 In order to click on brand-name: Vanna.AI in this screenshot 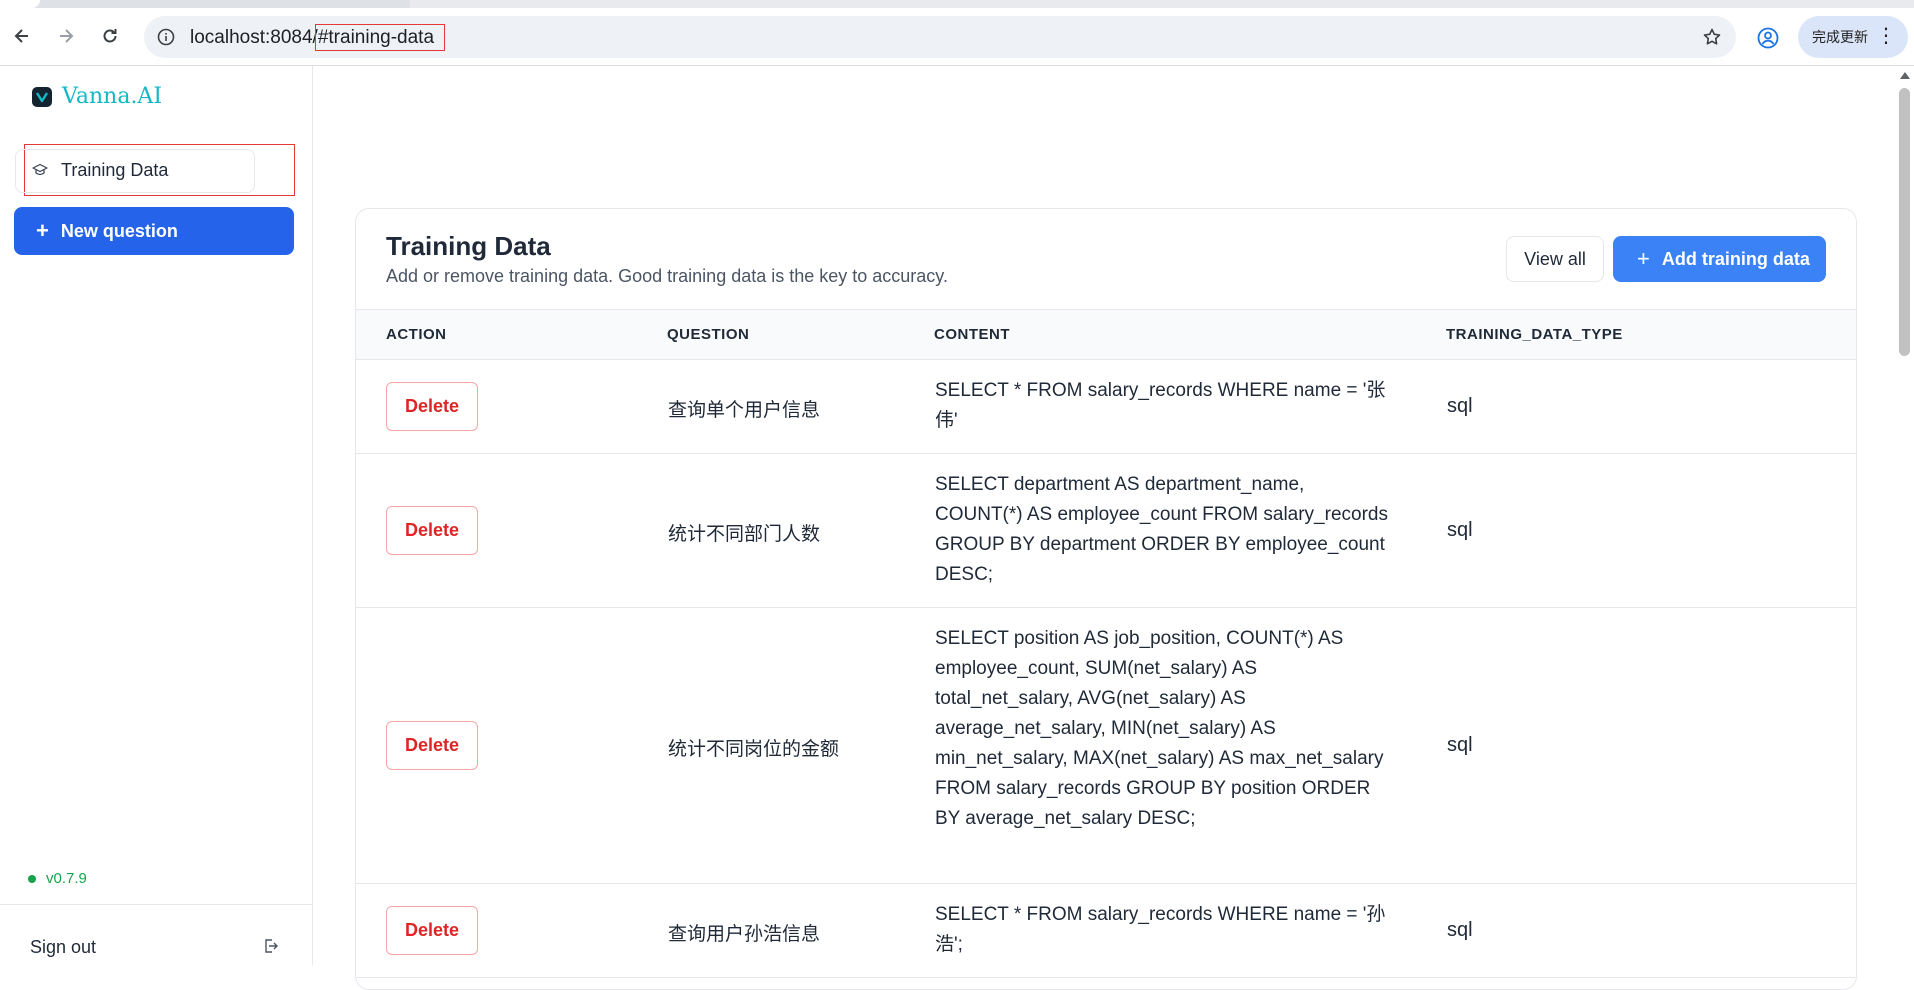, I will do `click(112, 96)`.